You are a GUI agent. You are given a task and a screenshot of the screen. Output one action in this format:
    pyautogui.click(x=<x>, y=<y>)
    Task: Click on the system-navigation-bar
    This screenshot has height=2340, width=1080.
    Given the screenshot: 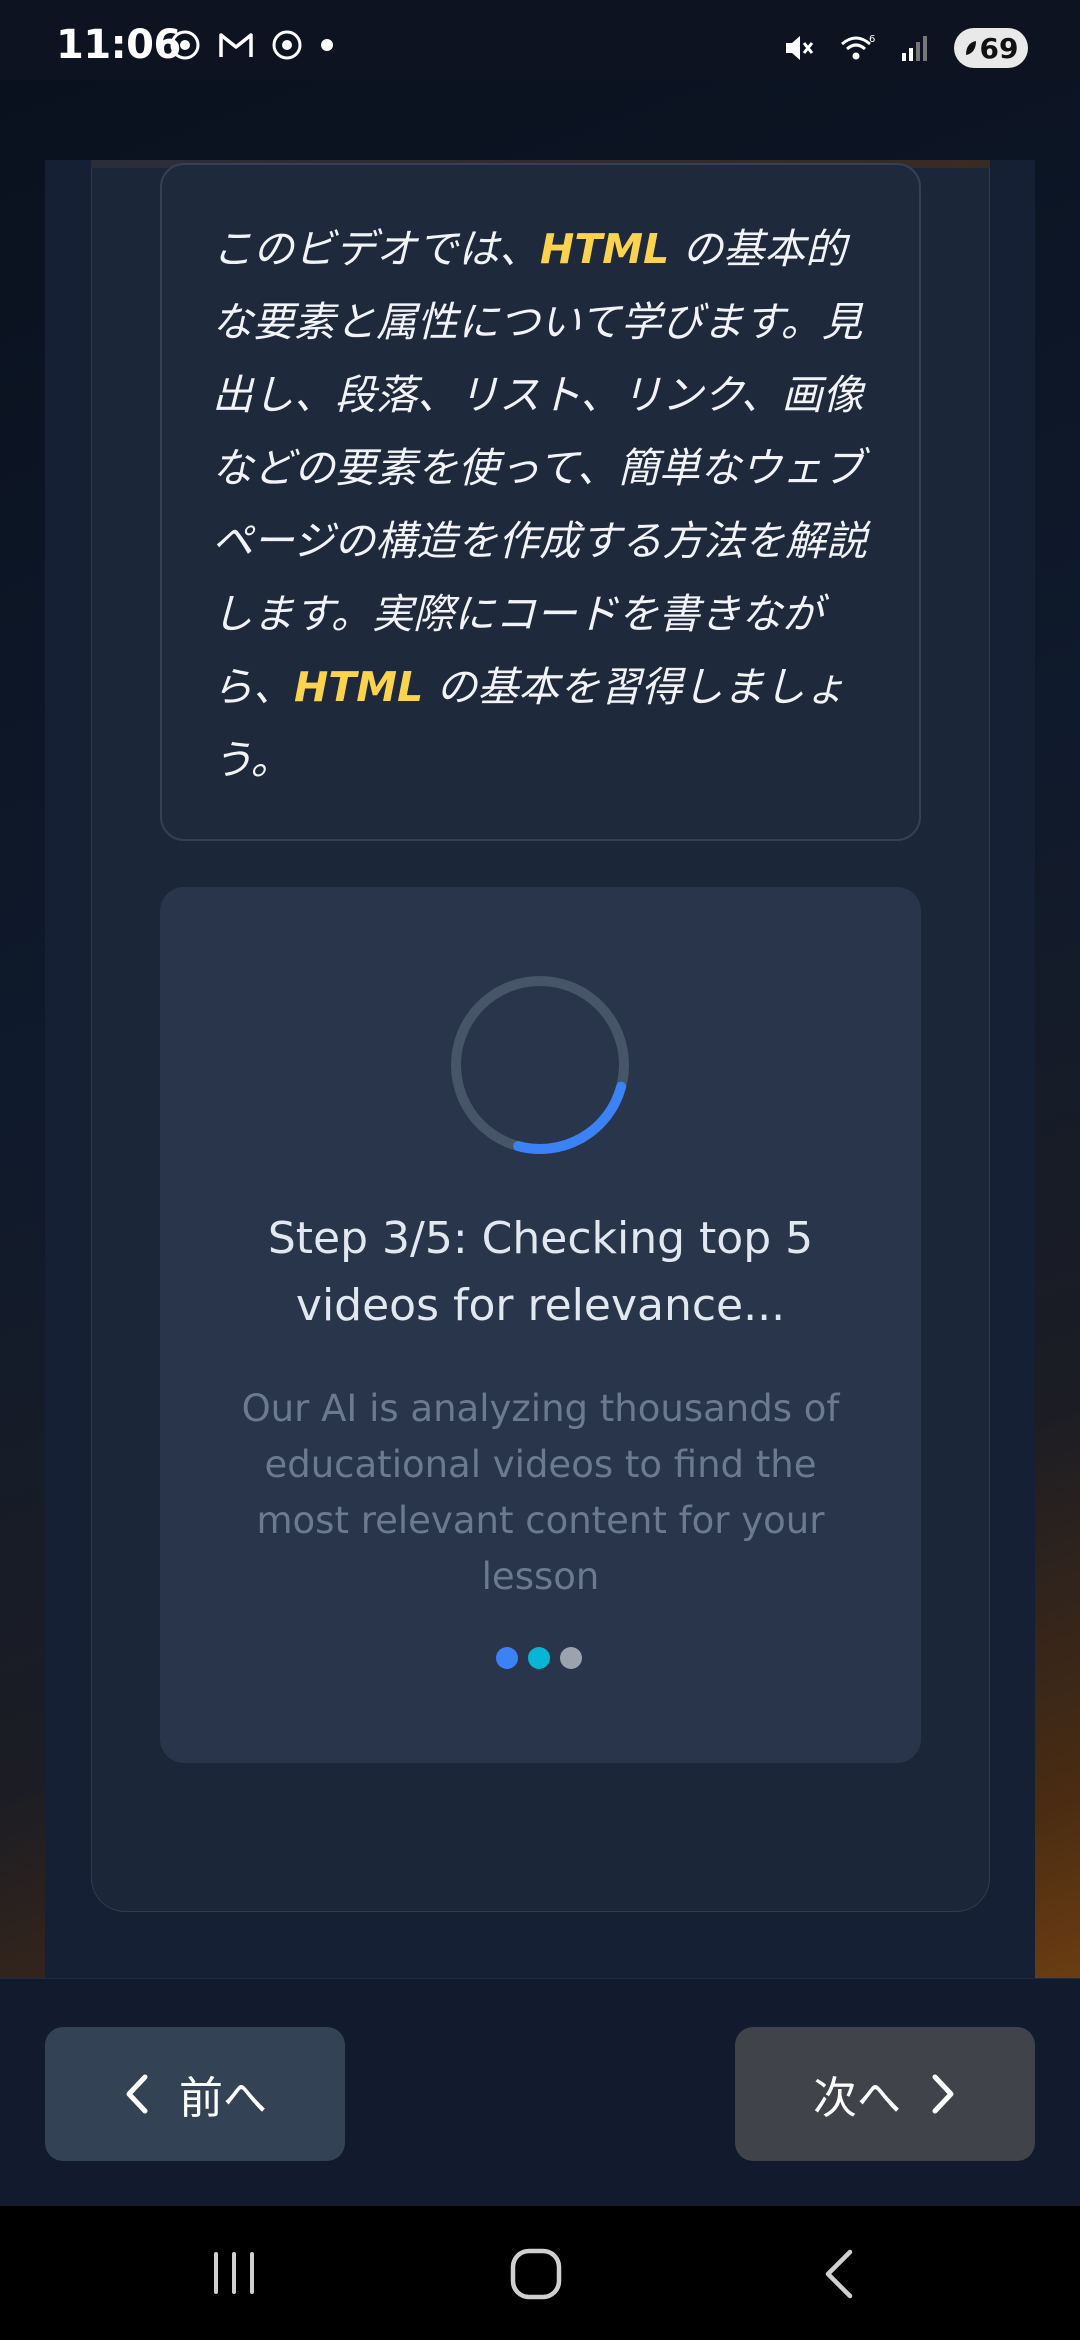 What is the action you would take?
    pyautogui.click(x=540, y=2273)
    